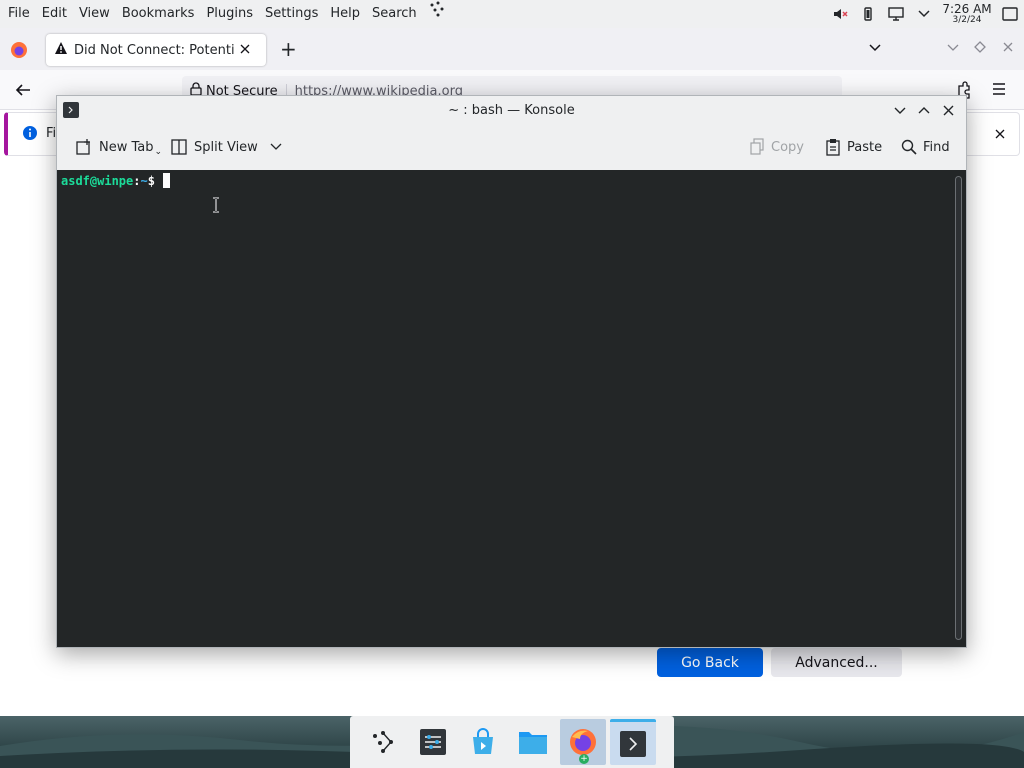  I want to click on system-tray: 7:26 AM 3/2/24, so click(925, 14).